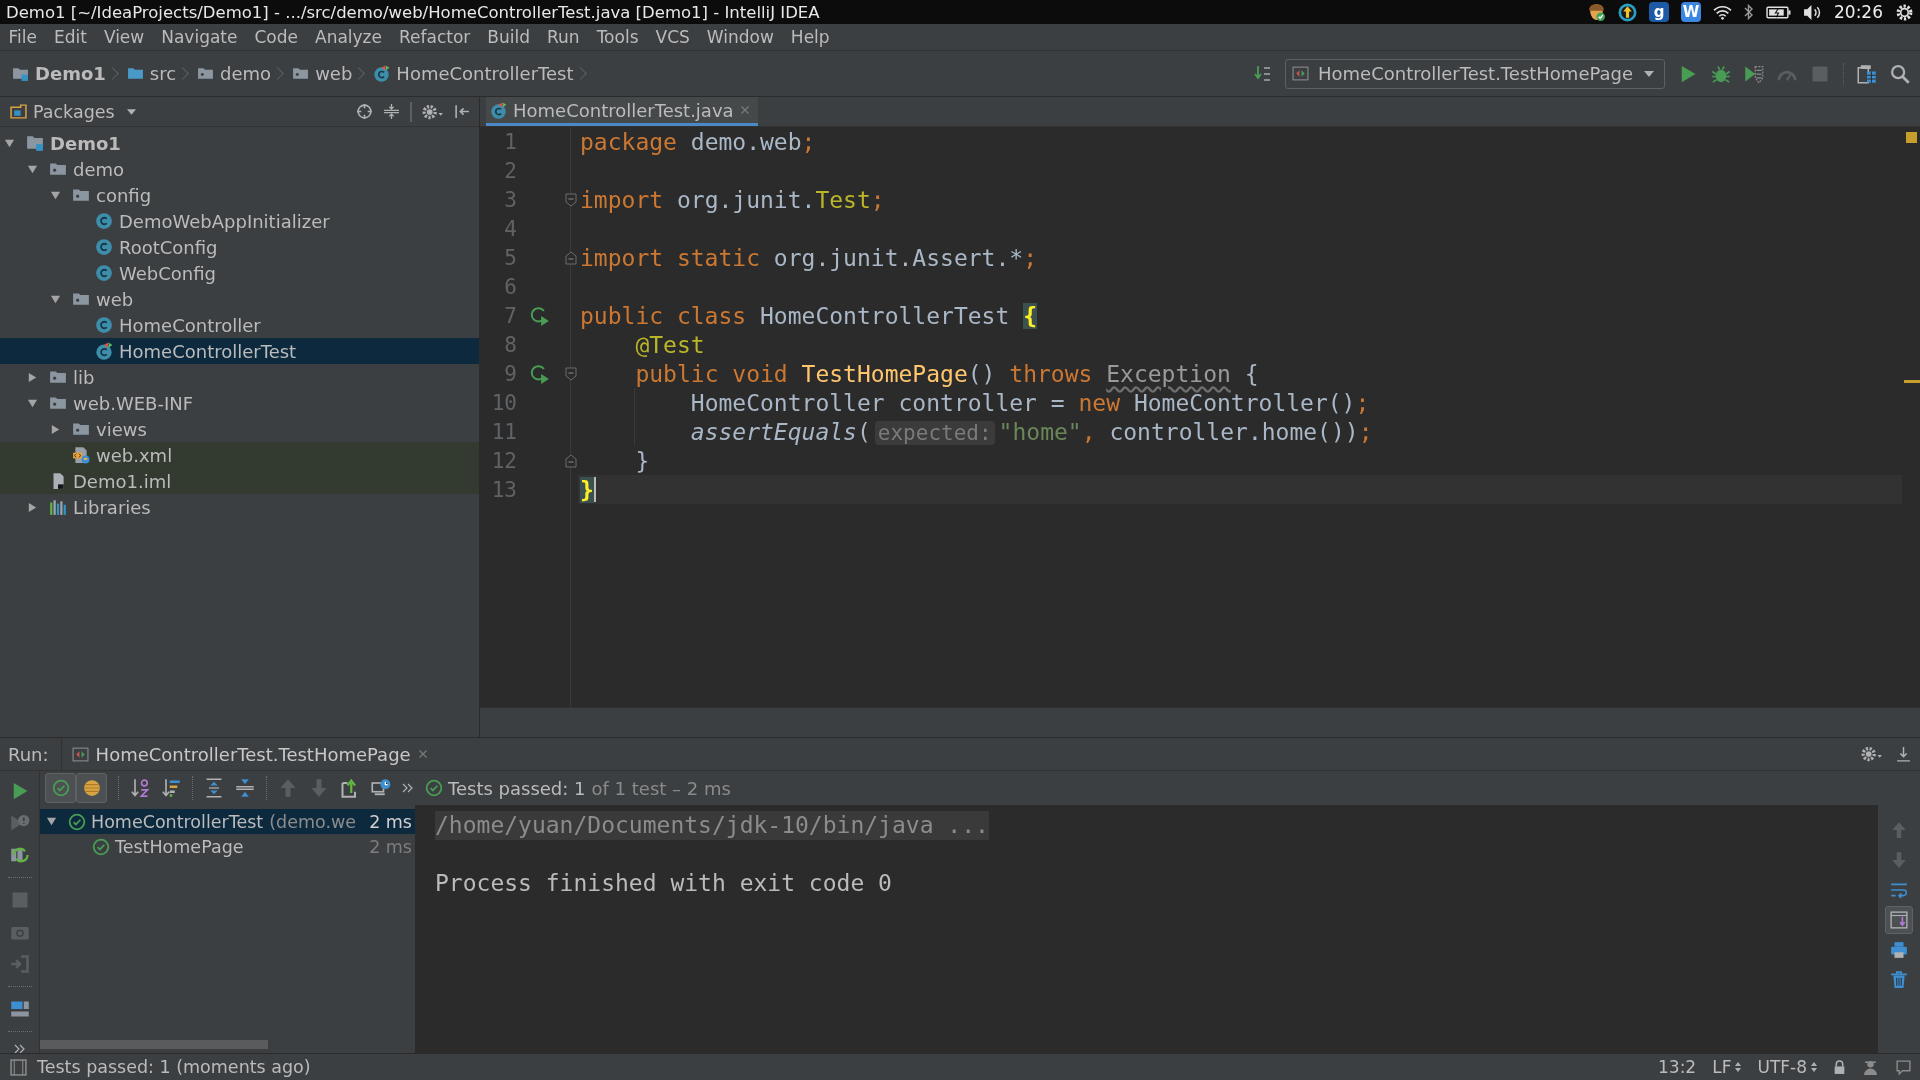 The height and width of the screenshot is (1080, 1920). What do you see at coordinates (422, 754) in the screenshot?
I see `close-icon` at bounding box center [422, 754].